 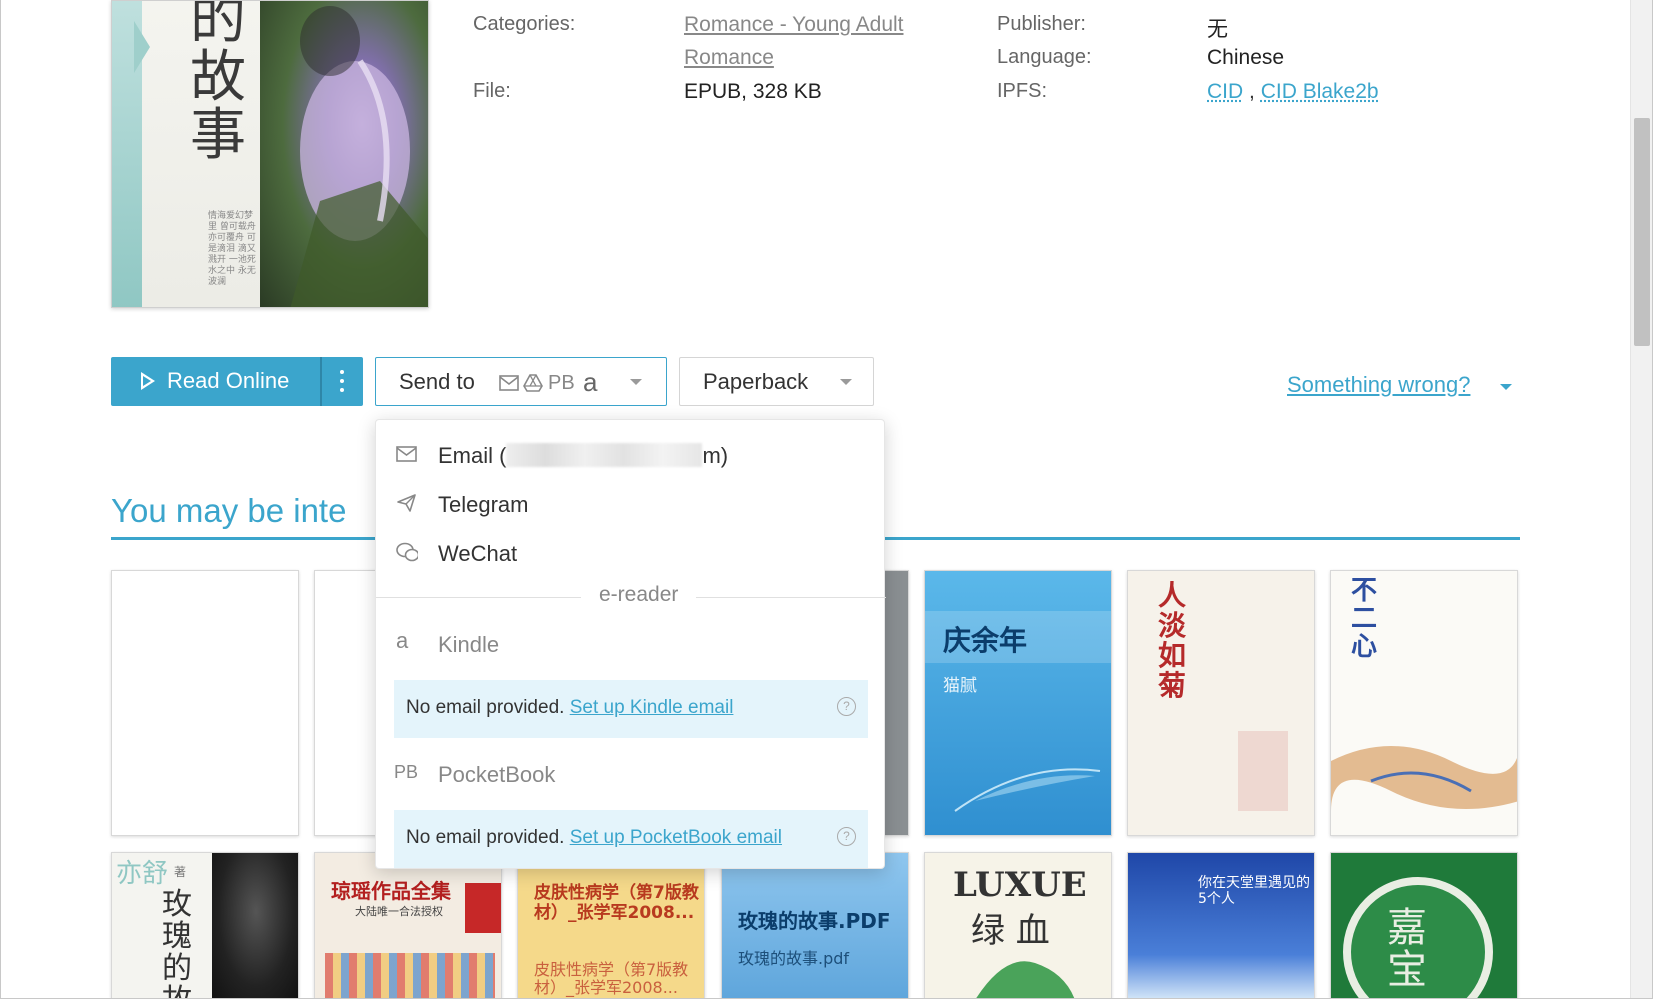 I want to click on book-author: 亦舒, so click(x=142, y=874).